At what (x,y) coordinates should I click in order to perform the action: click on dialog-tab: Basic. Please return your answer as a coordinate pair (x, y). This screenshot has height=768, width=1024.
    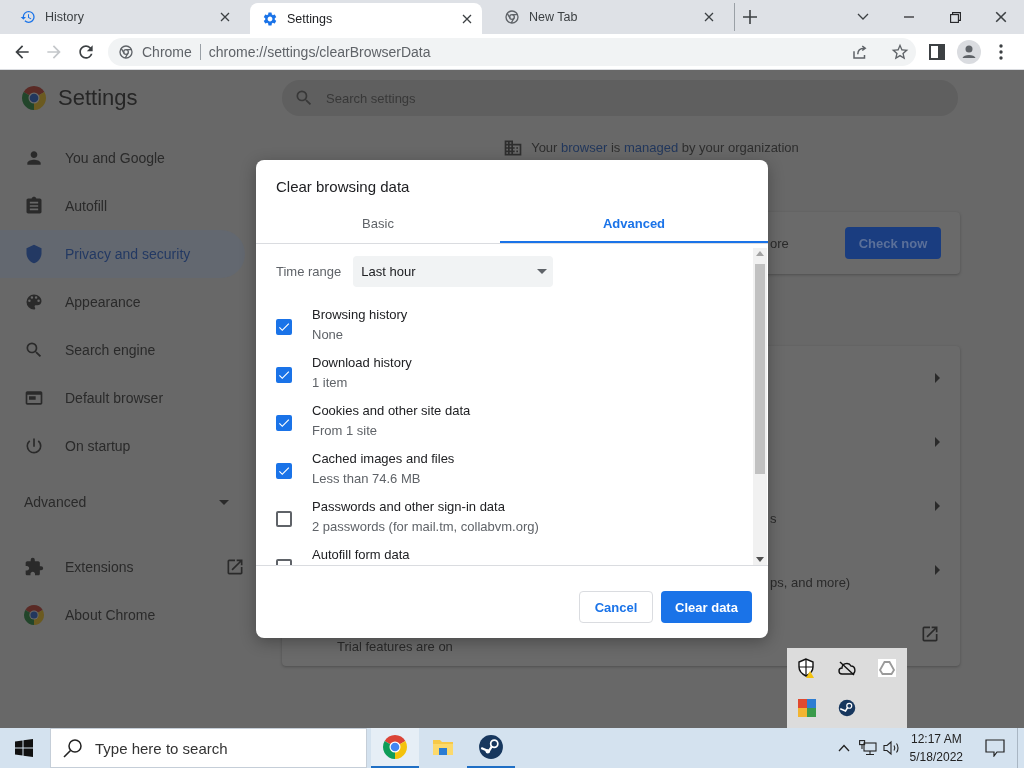
    Looking at the image, I should click on (378, 224).